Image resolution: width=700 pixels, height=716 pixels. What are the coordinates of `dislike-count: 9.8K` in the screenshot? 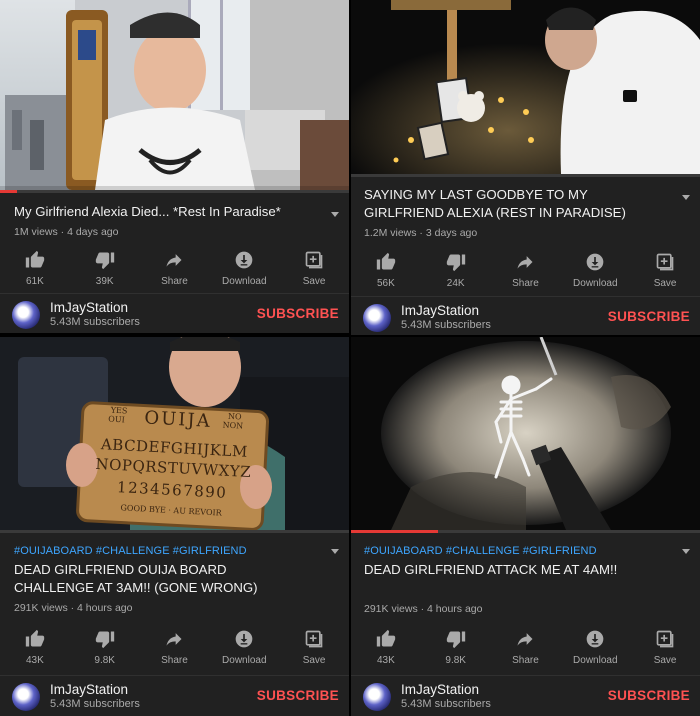 It's located at (455, 660).